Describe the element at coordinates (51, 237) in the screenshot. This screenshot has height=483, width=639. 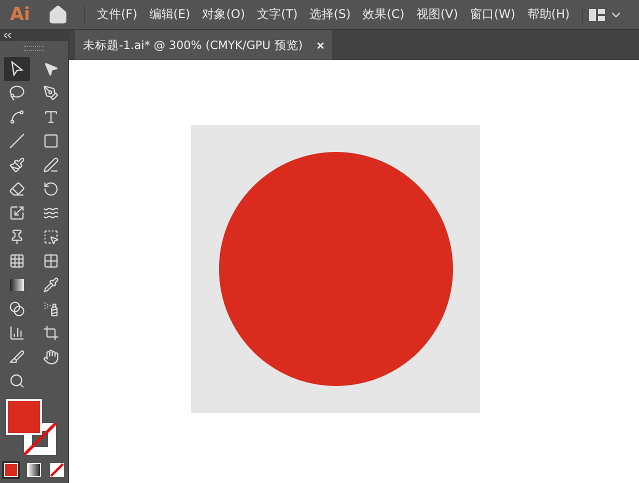
I see `dashed-square-pointer-icon` at that location.